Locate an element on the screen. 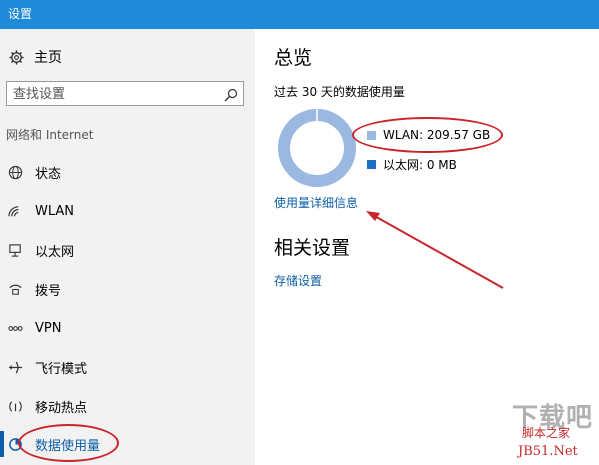 The image size is (599, 465). sidebar-home-label: 主页 is located at coordinates (48, 58).